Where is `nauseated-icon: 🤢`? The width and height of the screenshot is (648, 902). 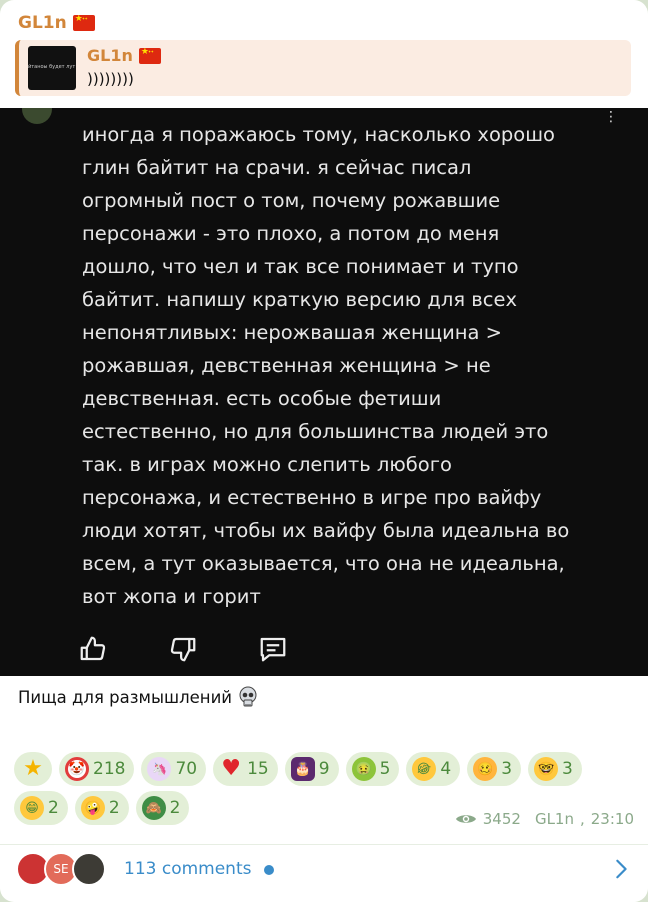 nauseated-icon: 🤢 is located at coordinates (363, 769).